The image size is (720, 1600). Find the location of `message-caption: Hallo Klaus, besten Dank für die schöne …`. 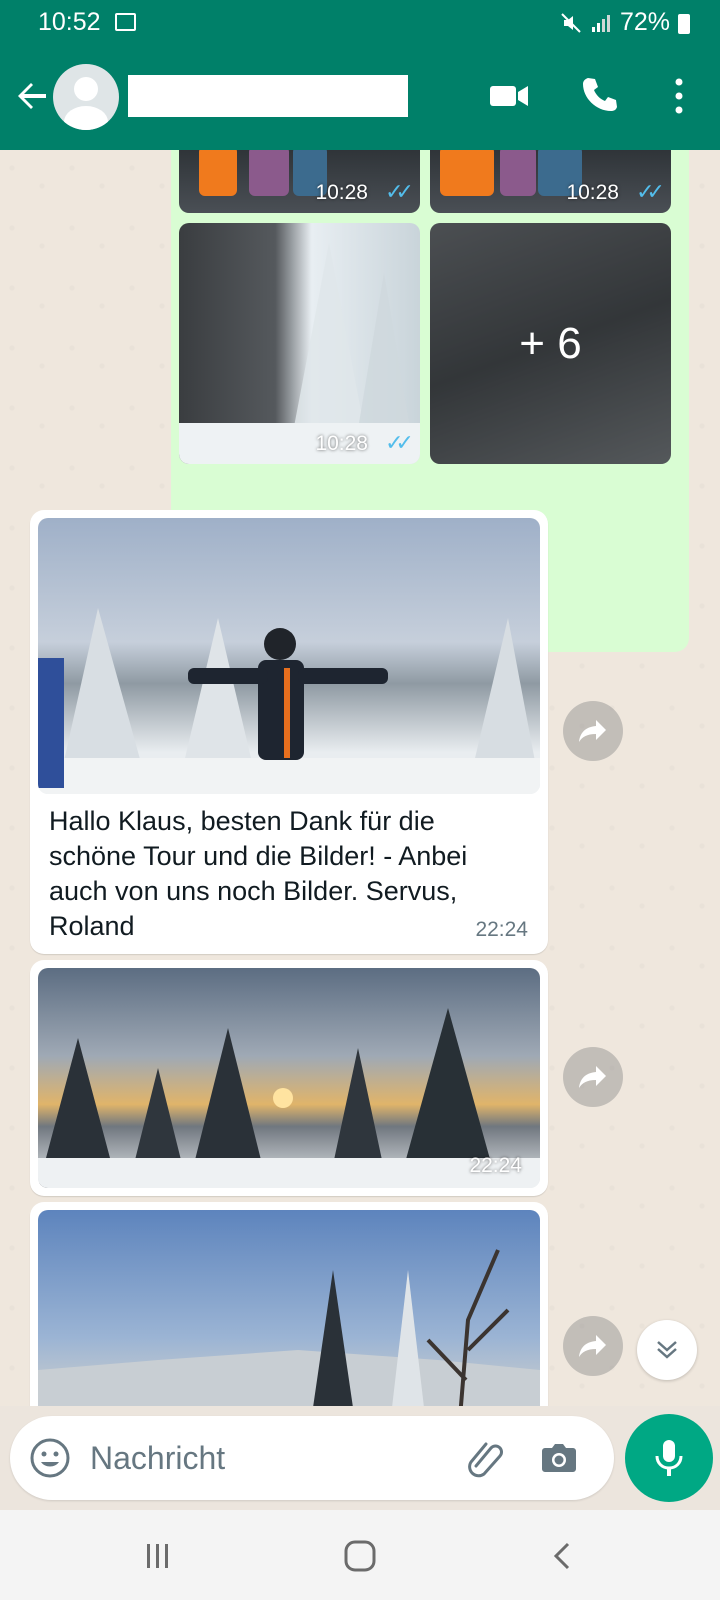

message-caption: Hallo Klaus, besten Dank für die schöne … is located at coordinates (258, 873).